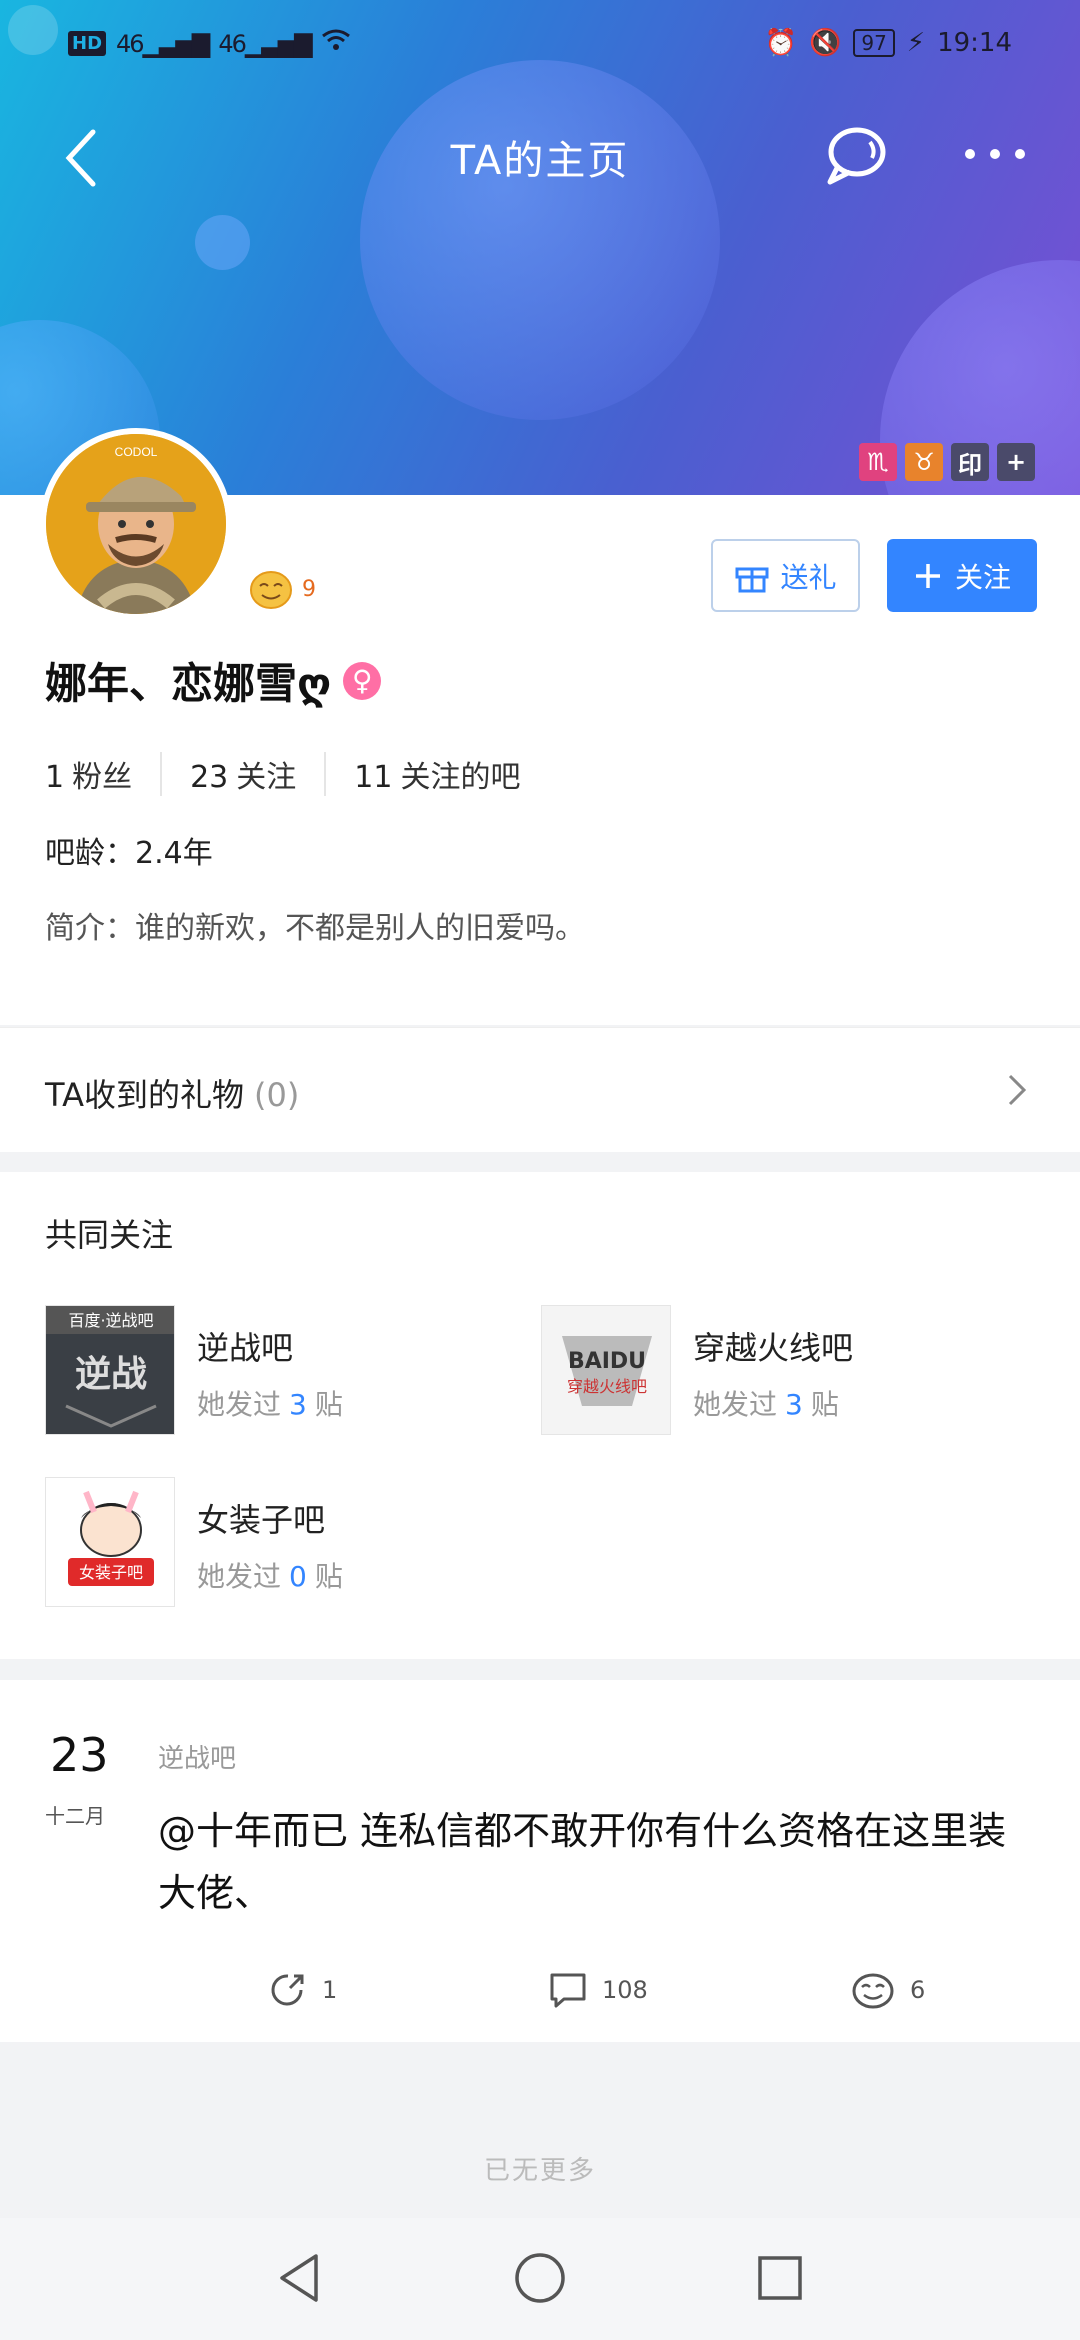 Image resolution: width=1080 pixels, height=2340 pixels. I want to click on comment-button: 108, so click(598, 1990).